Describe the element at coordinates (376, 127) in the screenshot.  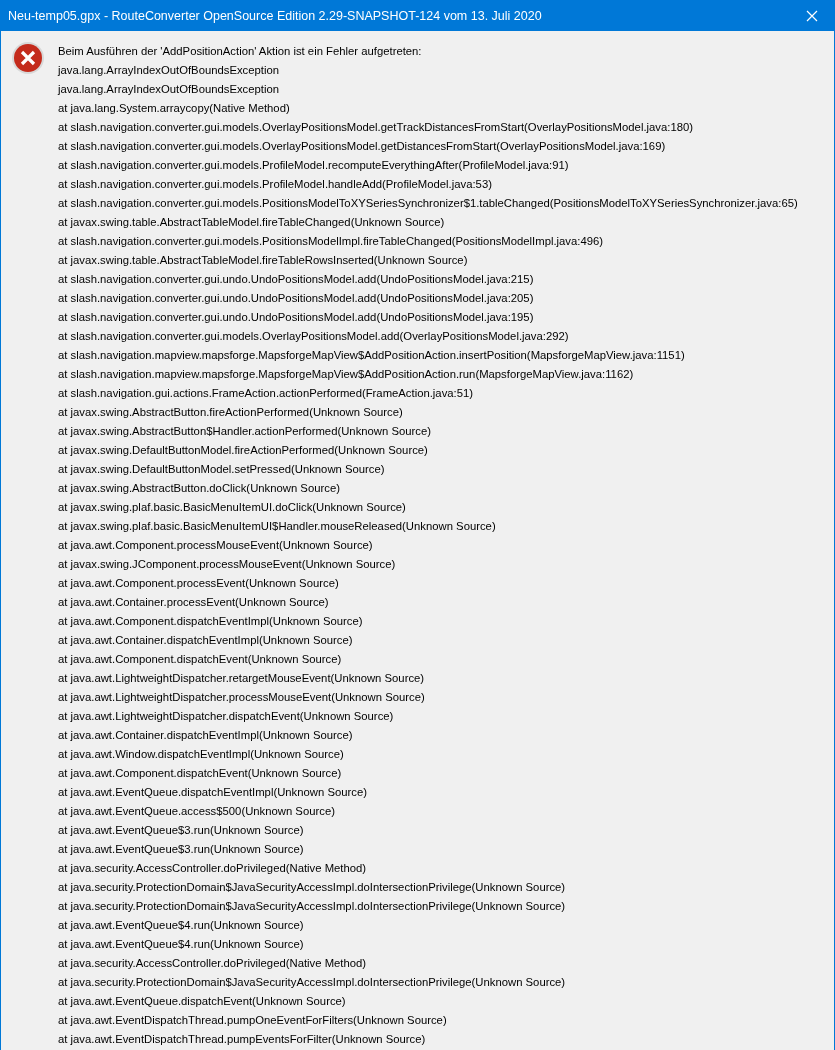
I see `message-line: at slash.navigation.converter.gui.models.OverlayPositionsModel.getTrackDistancesFromStart(OverlayPositionsModel.java:180)` at that location.